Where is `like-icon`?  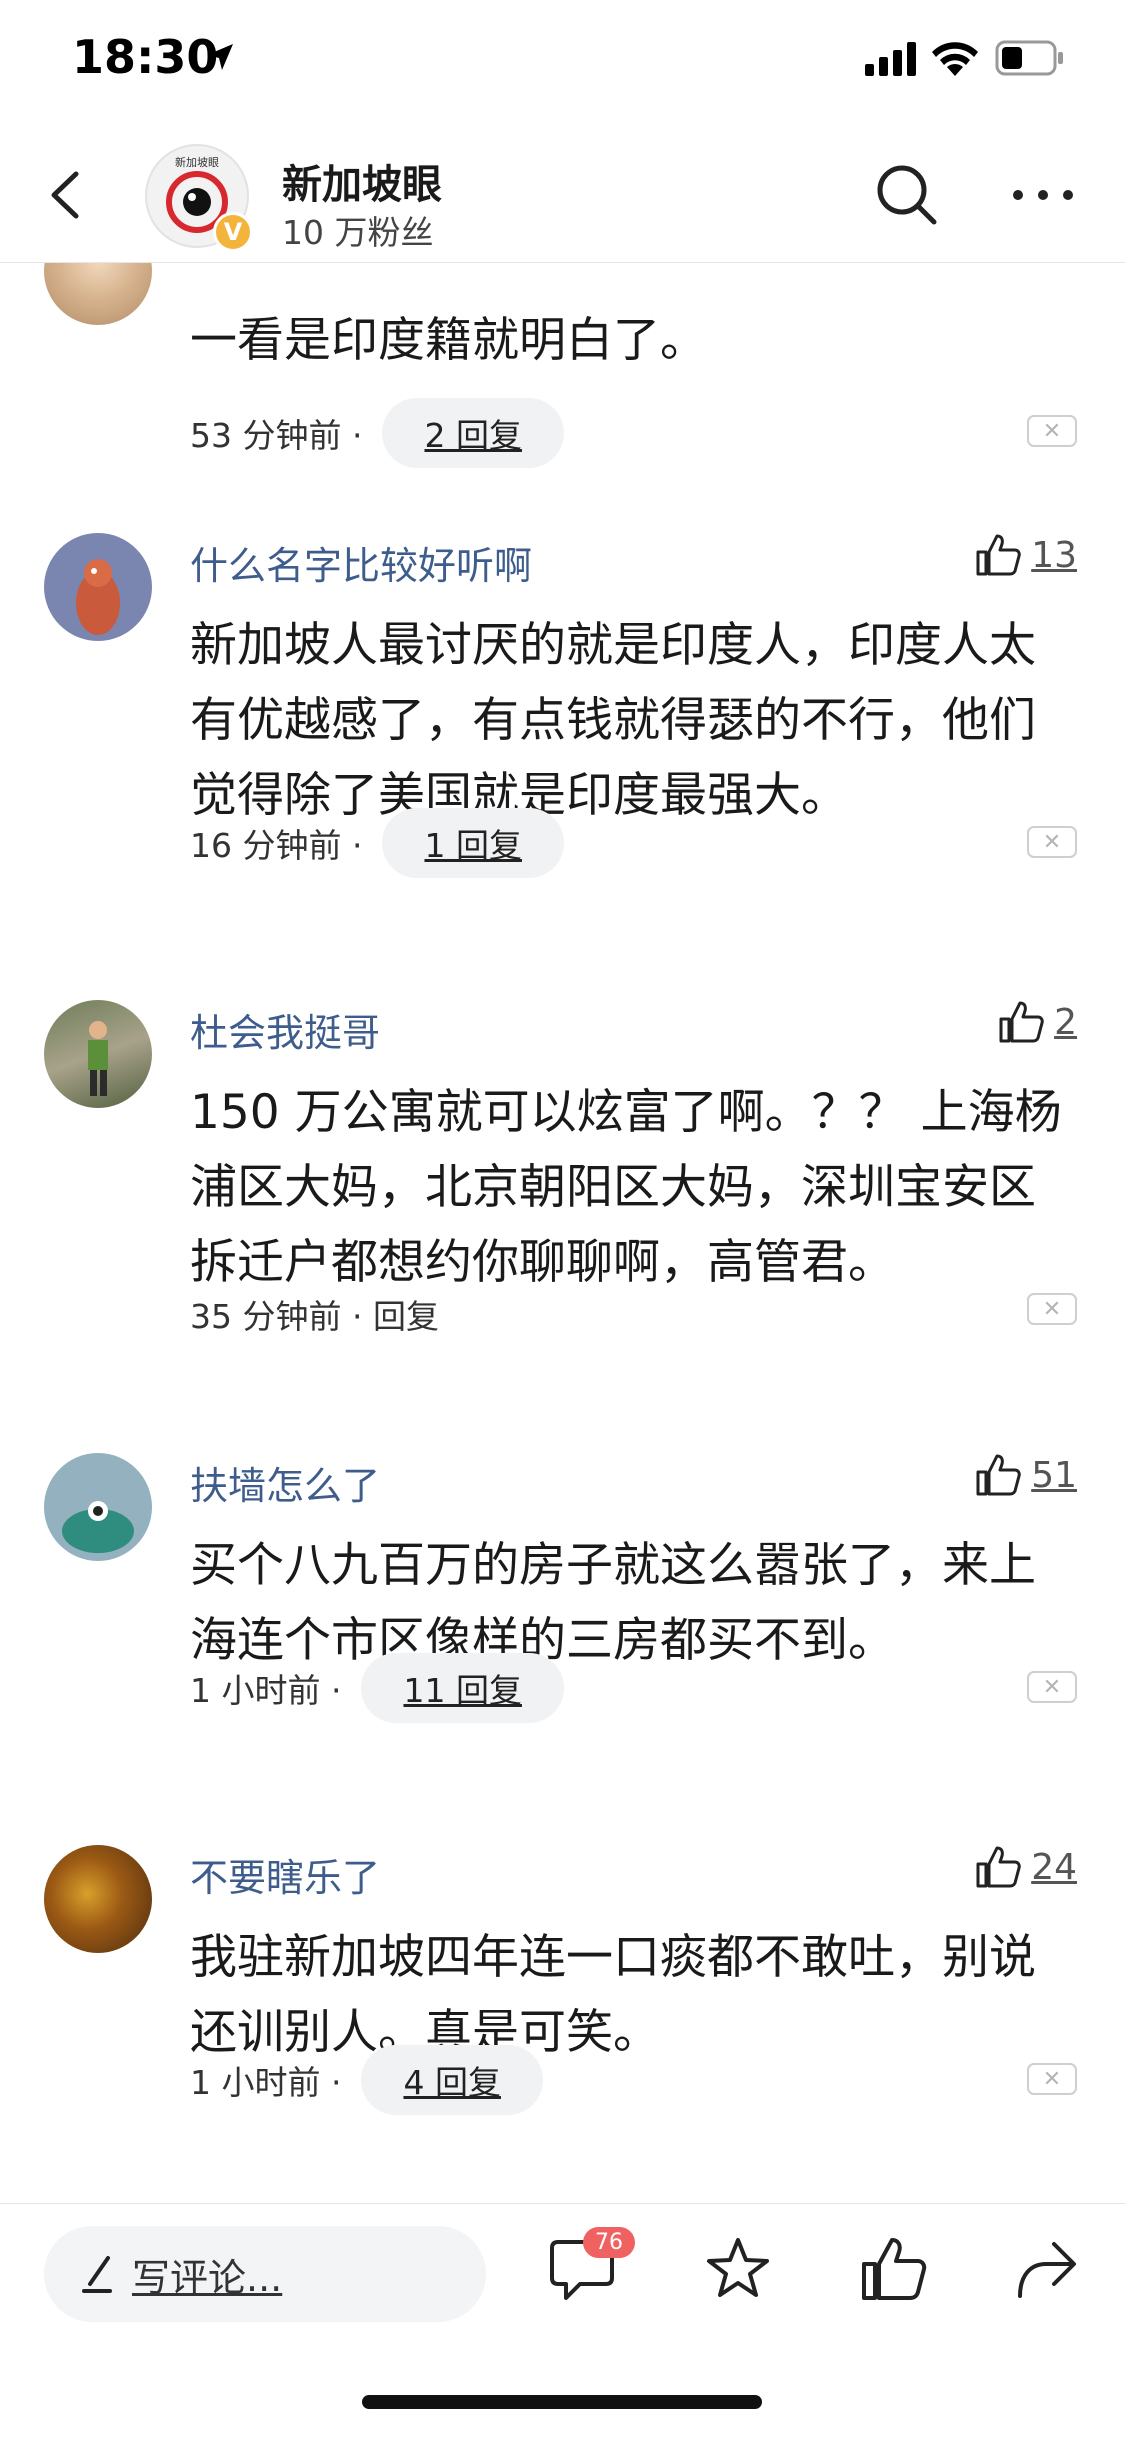 like-icon is located at coordinates (893, 2269).